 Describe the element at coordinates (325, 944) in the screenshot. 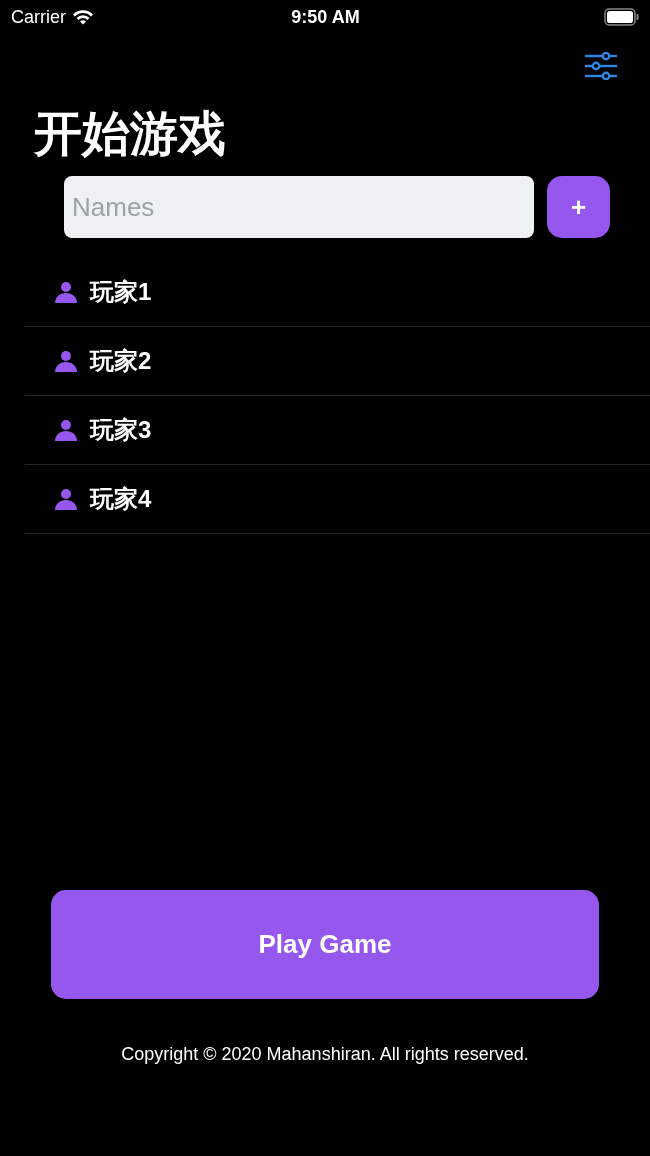

I see `play-game-button: Play Game` at that location.